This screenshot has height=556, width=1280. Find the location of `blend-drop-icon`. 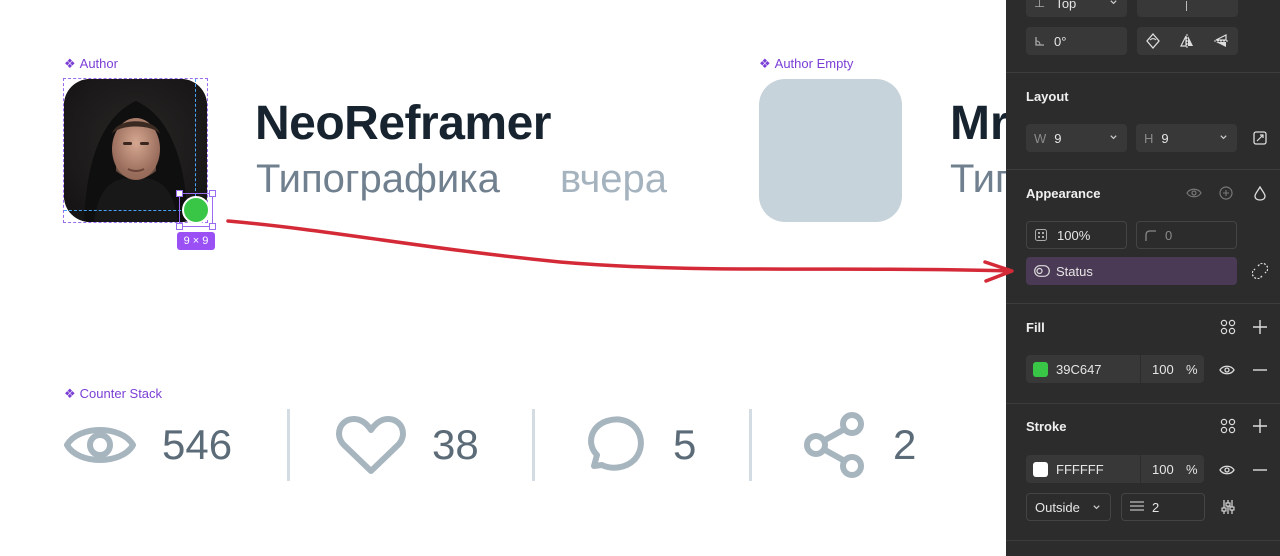

blend-drop-icon is located at coordinates (1260, 193).